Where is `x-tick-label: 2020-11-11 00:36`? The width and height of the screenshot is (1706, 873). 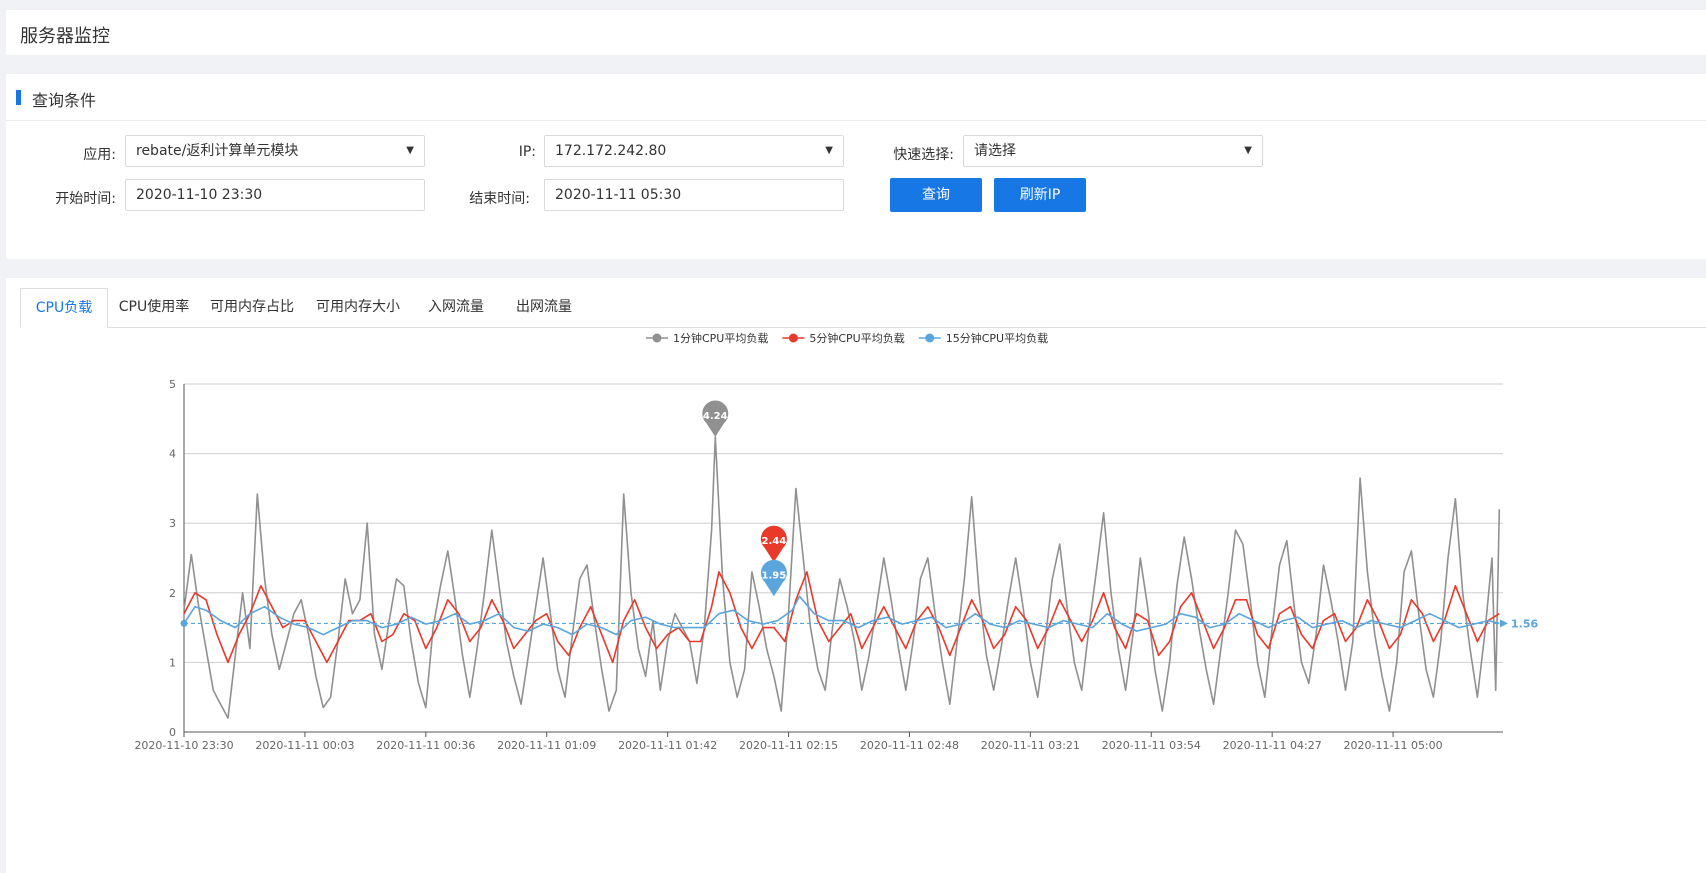
x-tick-label: 2020-11-11 00:36 is located at coordinates (425, 745).